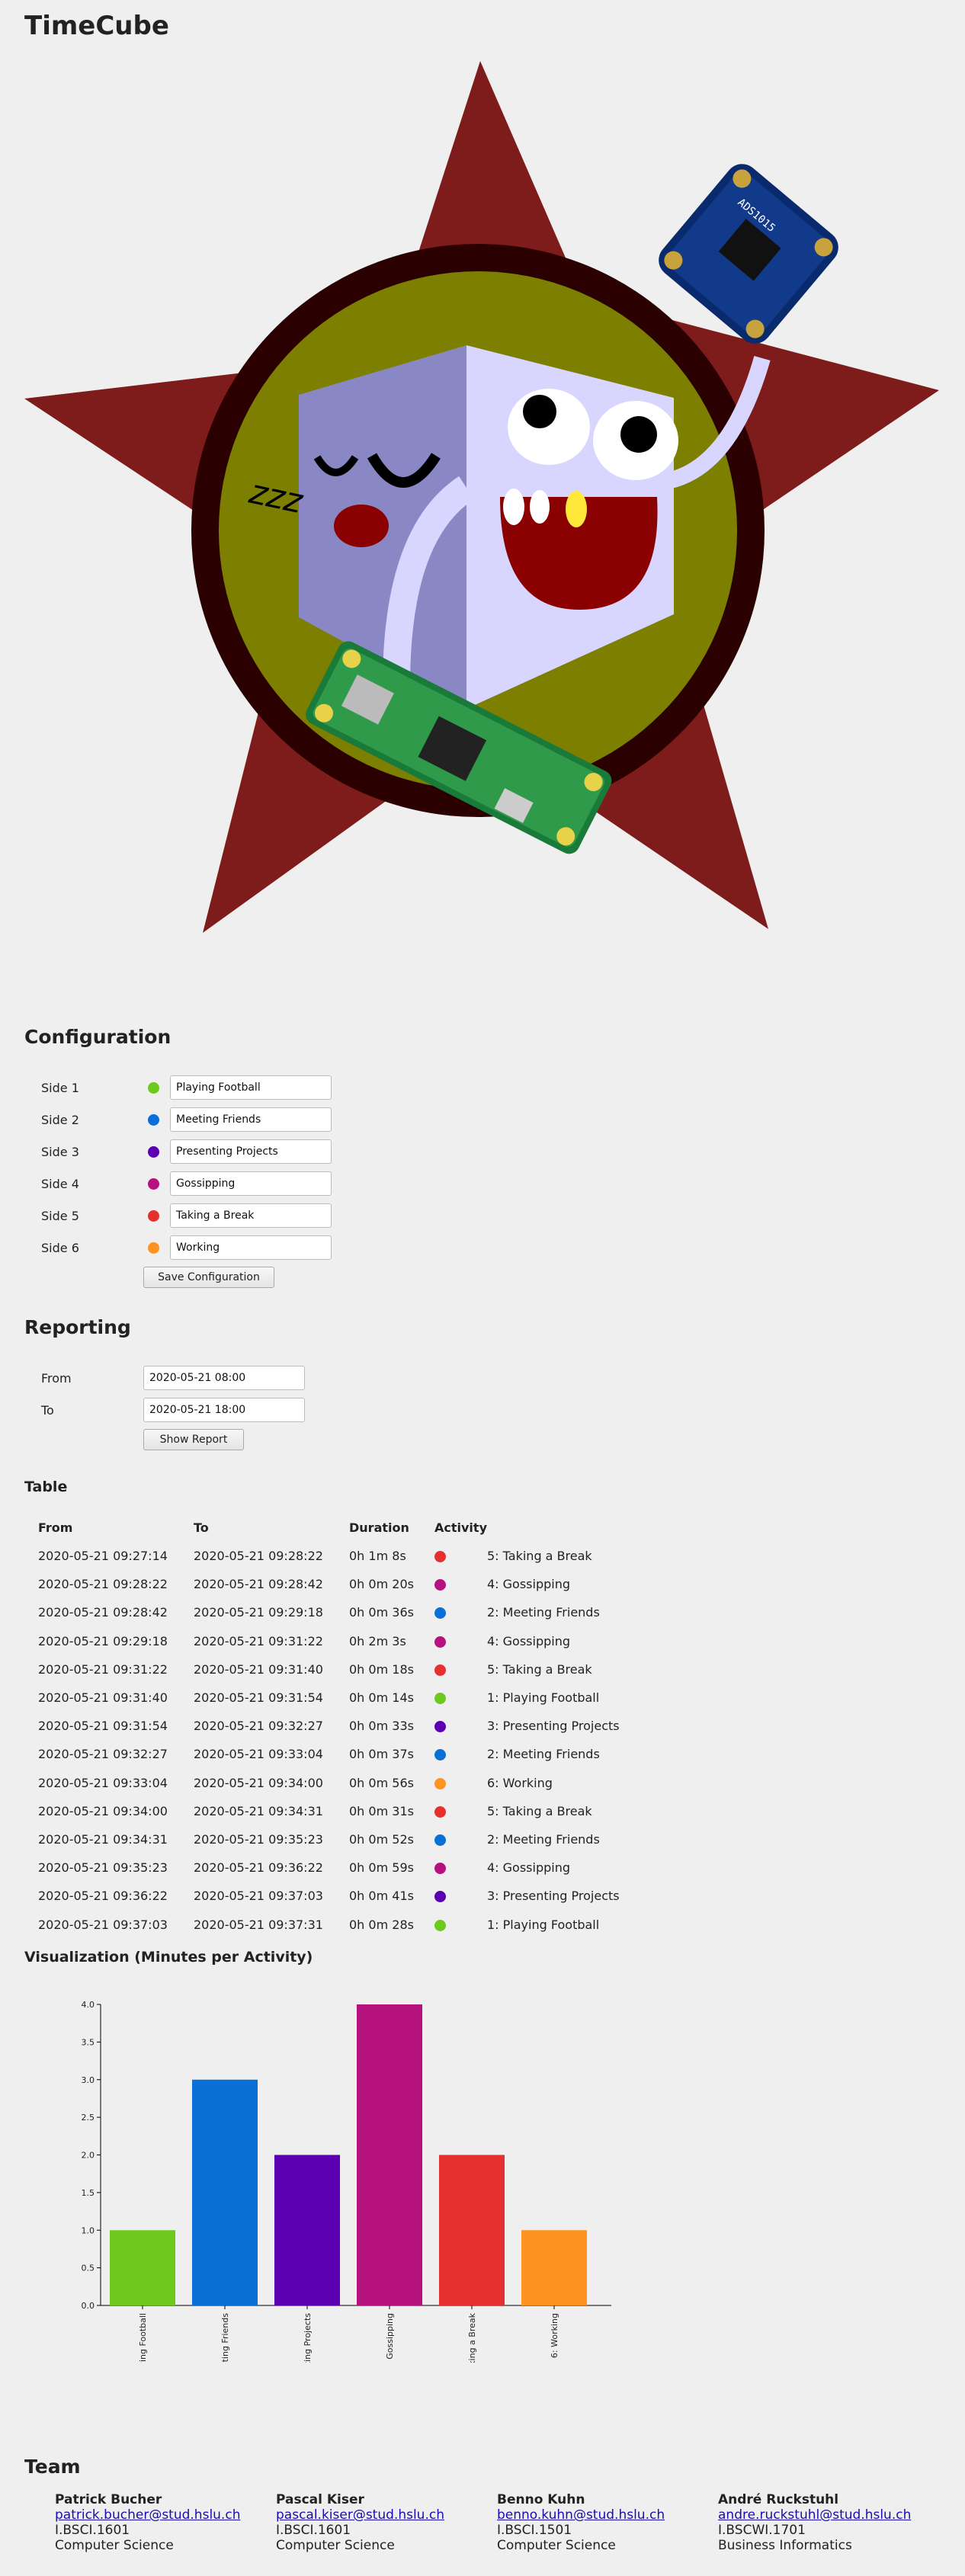 The height and width of the screenshot is (2576, 965). I want to click on sleepy-mouth, so click(361, 526).